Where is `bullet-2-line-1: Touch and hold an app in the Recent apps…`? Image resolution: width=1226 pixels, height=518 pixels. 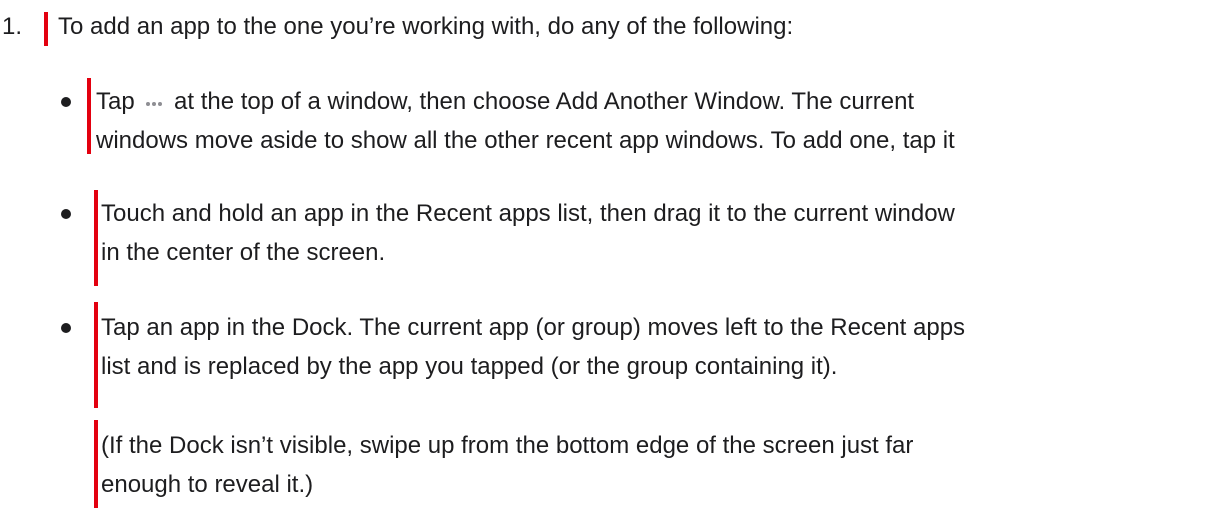 bullet-2-line-1: Touch and hold an app in the Recent apps… is located at coordinates (528, 213).